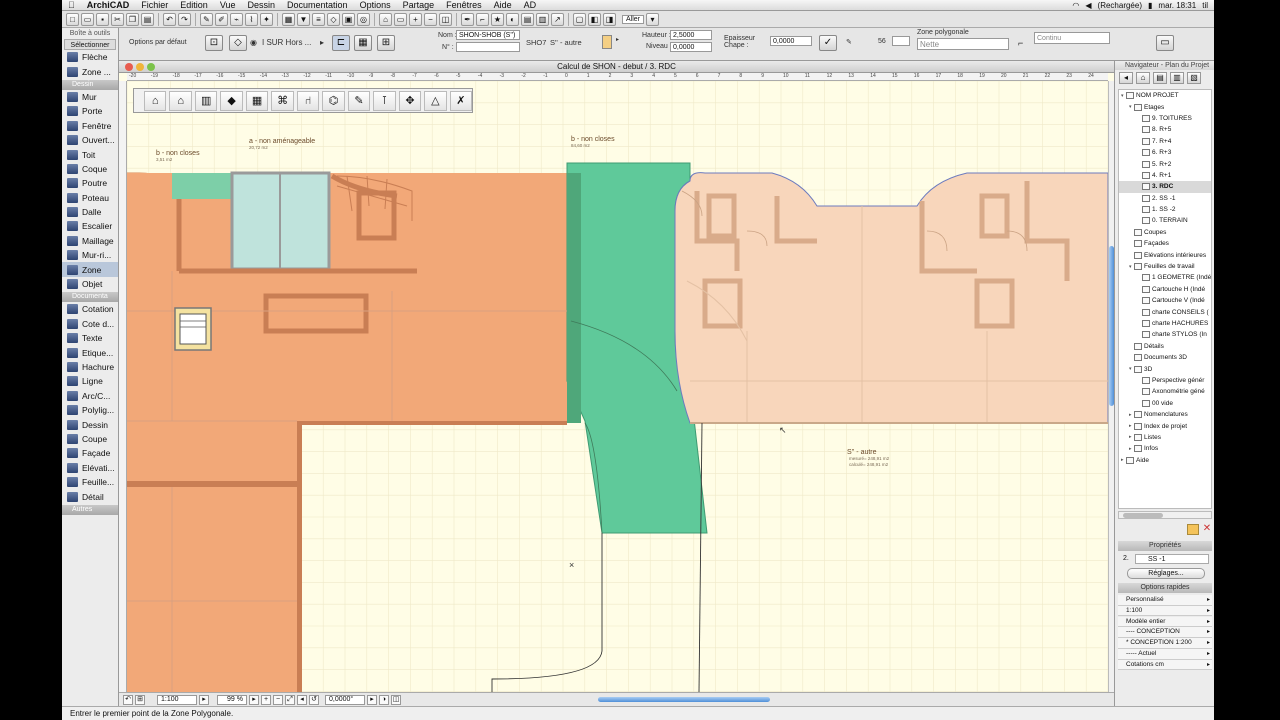 The image size is (1280, 720). I want to click on quick-option-row: Modèle entier, so click(1165, 622).